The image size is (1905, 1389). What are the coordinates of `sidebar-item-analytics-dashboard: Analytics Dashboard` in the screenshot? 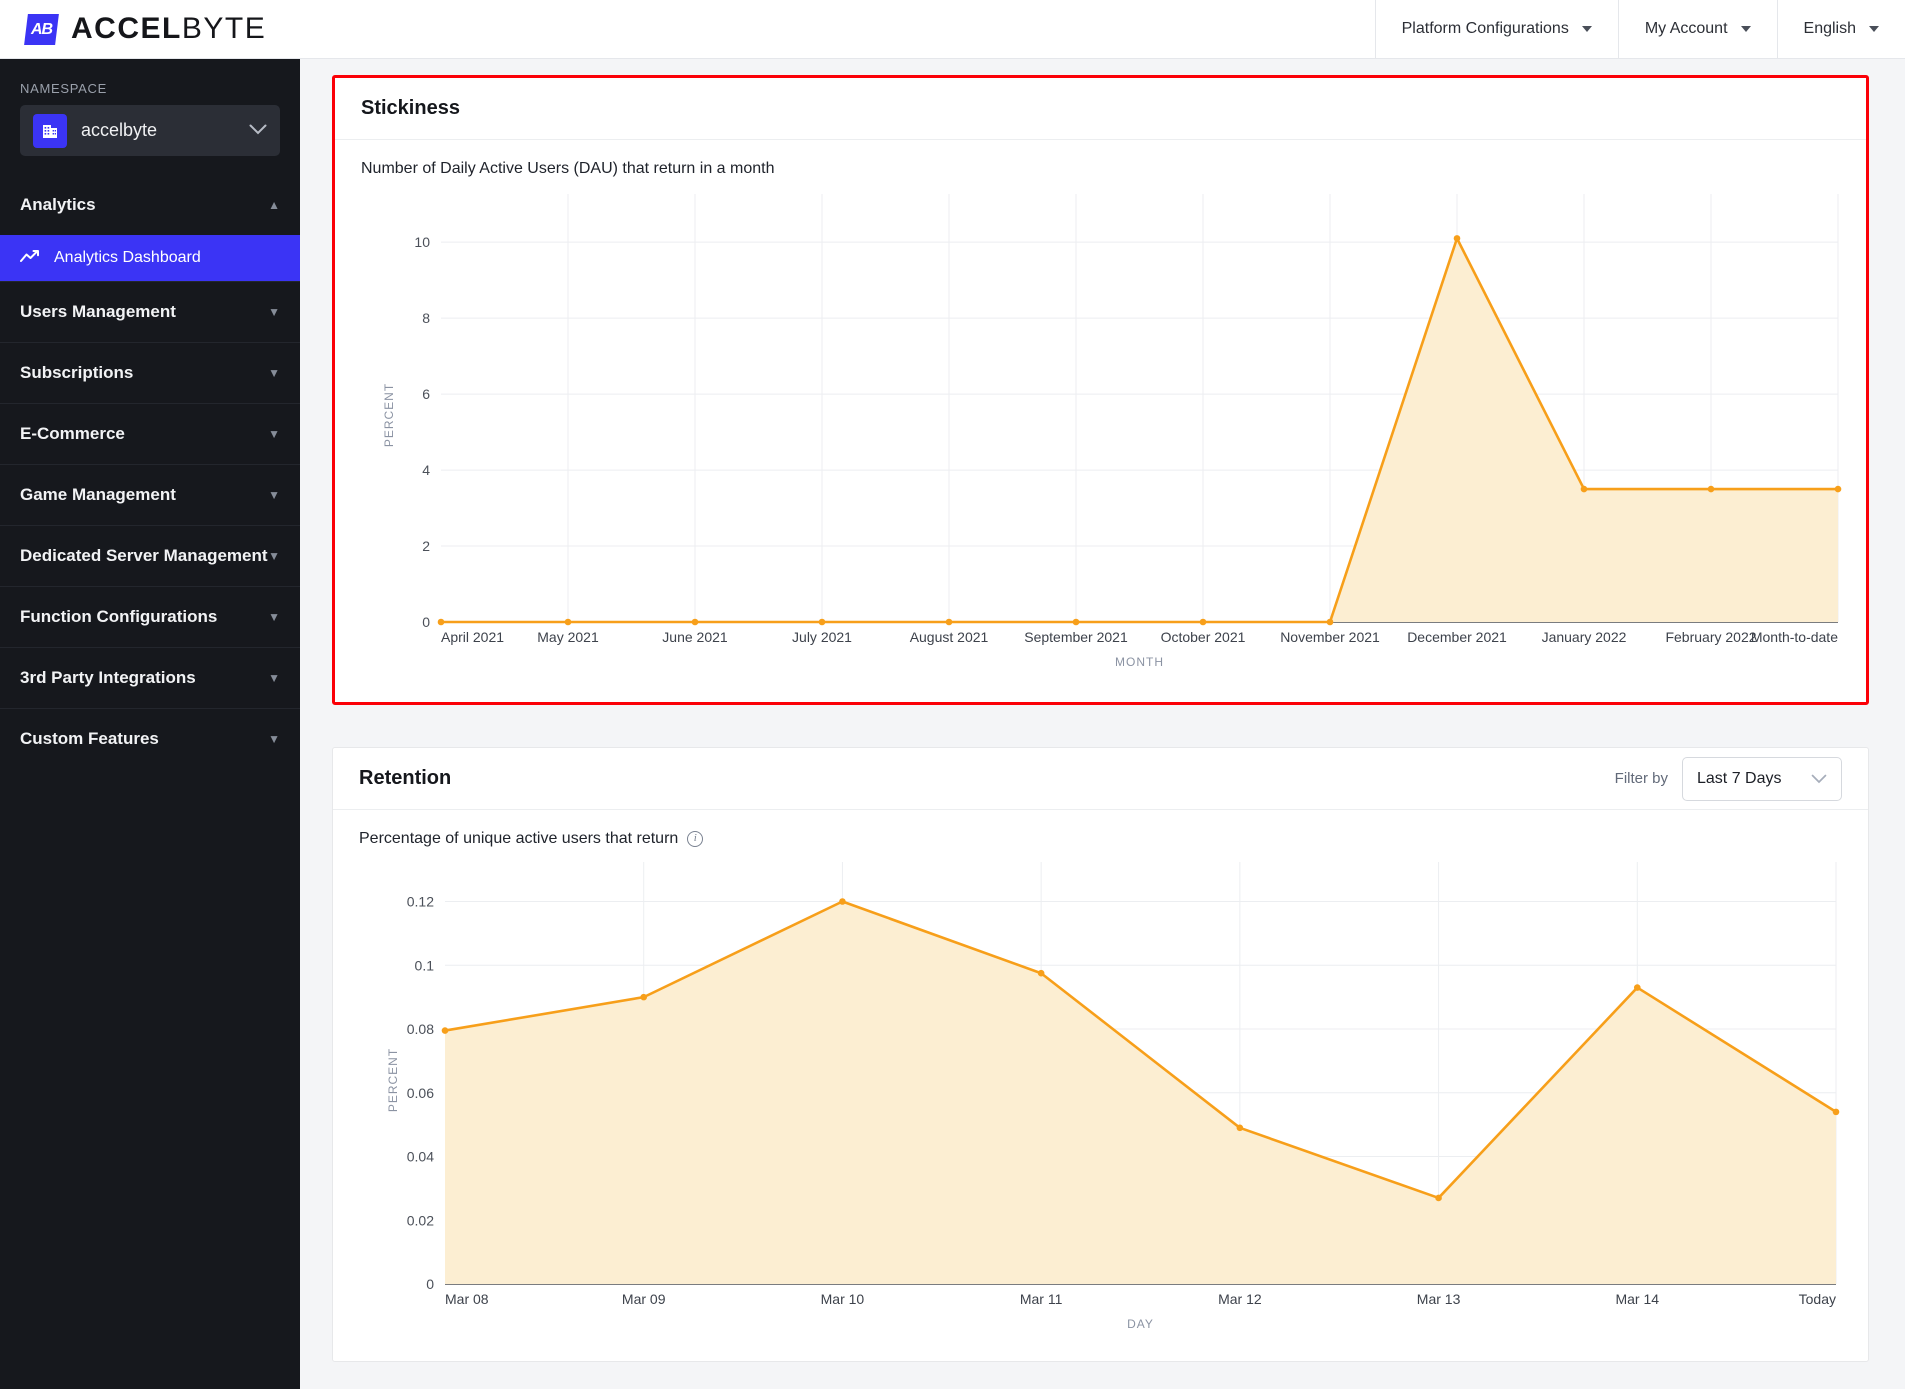 It's located at (150, 258).